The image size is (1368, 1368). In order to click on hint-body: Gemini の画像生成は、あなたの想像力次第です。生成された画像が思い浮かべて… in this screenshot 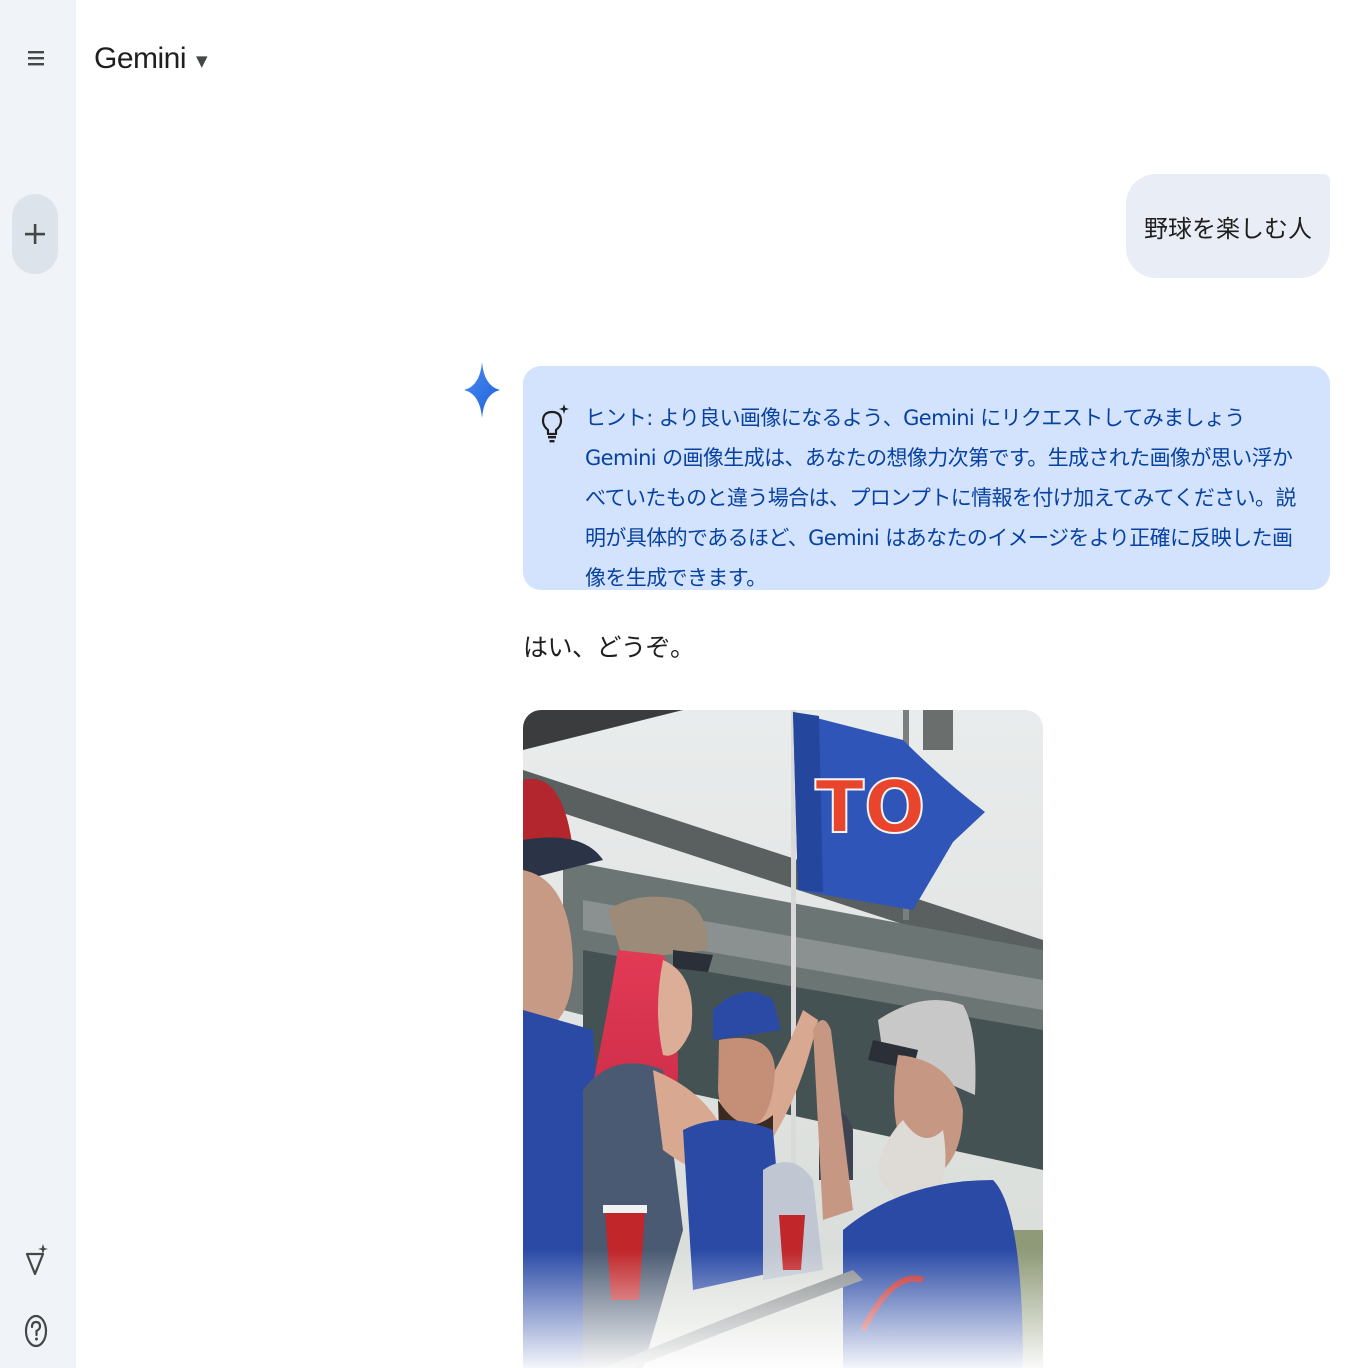, I will do `click(940, 518)`.